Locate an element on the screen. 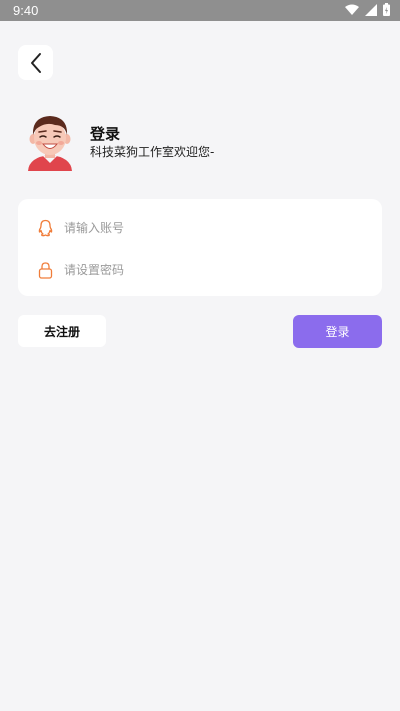 The height and width of the screenshot is (711, 400). status-time: 9:40 is located at coordinates (26, 10).